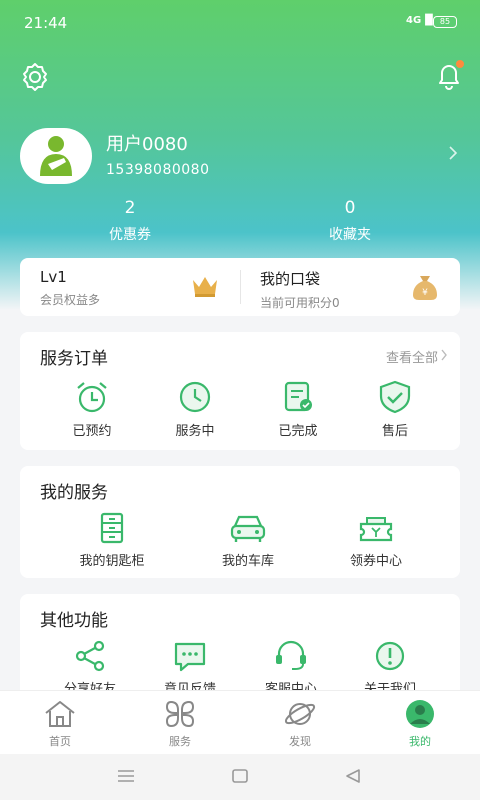 The height and width of the screenshot is (800, 480). What do you see at coordinates (350, 235) in the screenshot?
I see `favorites-label: 收藏夹` at bounding box center [350, 235].